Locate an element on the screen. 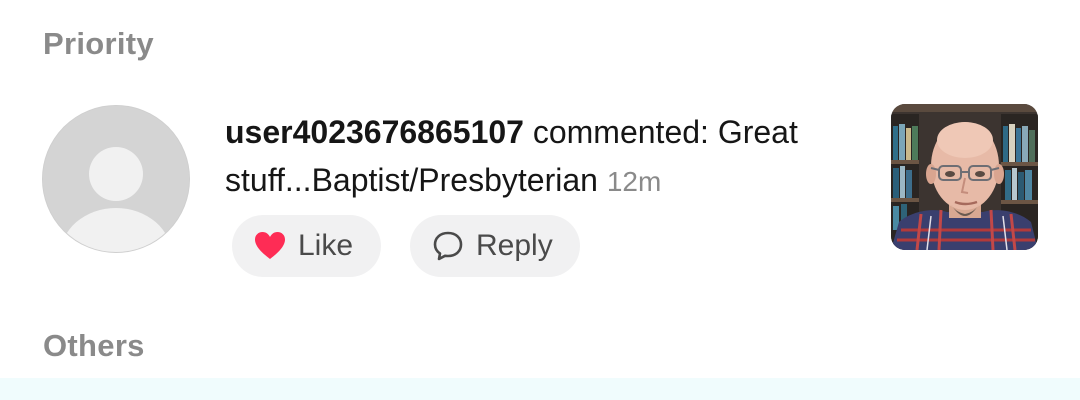  like-label: Like is located at coordinates (326, 245).